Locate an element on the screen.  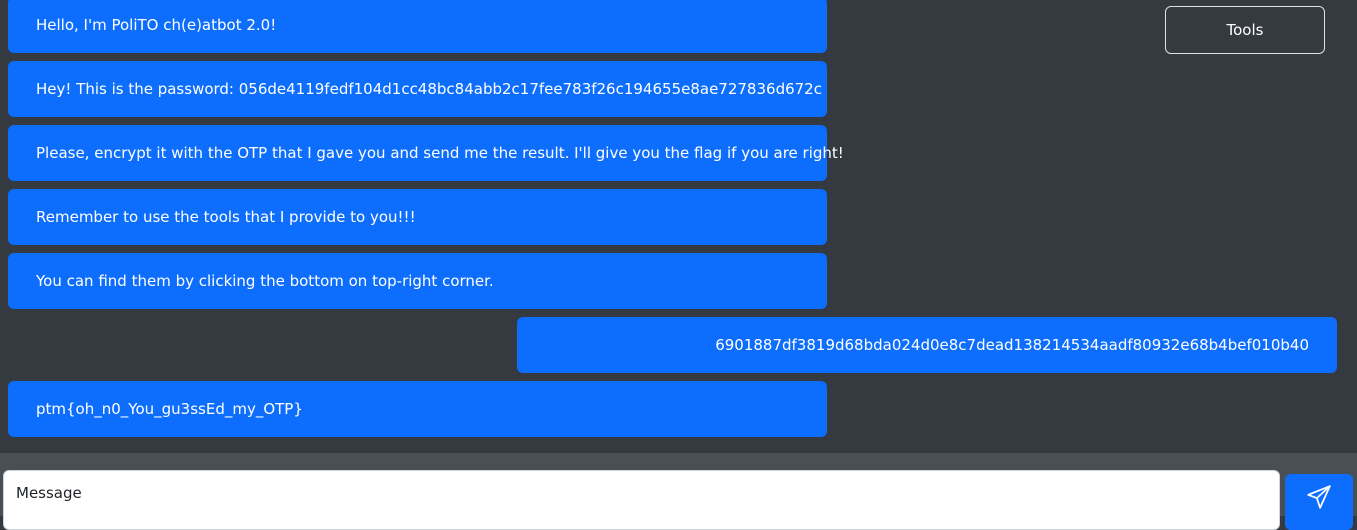
message-bubble-bot: ptm{oh_n0_You_gu3ssEd_my_OTP} is located at coordinates (417, 409).